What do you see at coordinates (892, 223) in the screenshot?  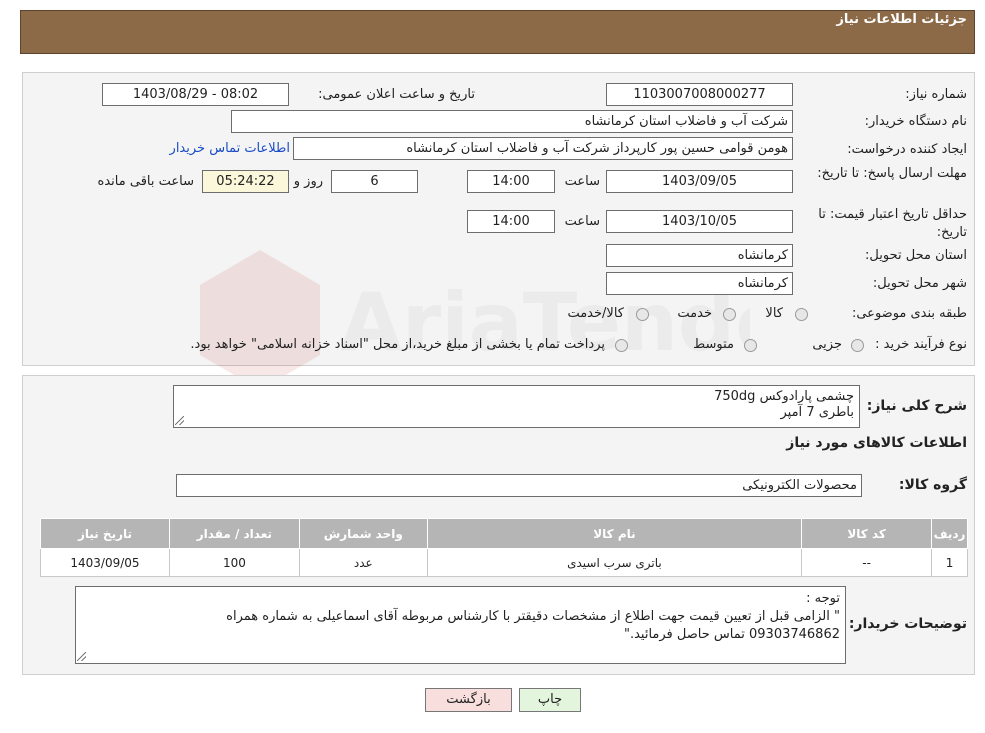 I see `validity-label: حداقل تاریخ اعتبار قیمت: تا تاریخ:` at bounding box center [892, 223].